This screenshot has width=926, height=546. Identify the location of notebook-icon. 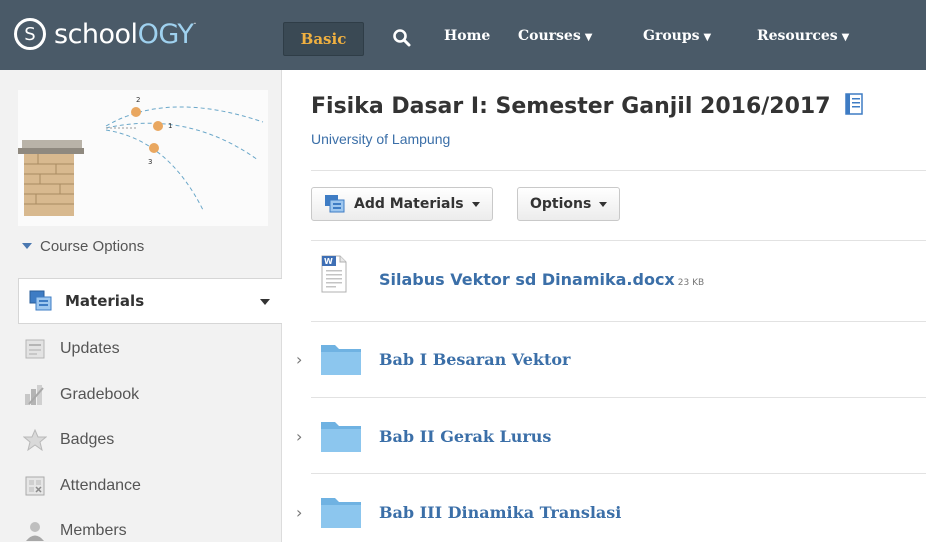
(854, 104).